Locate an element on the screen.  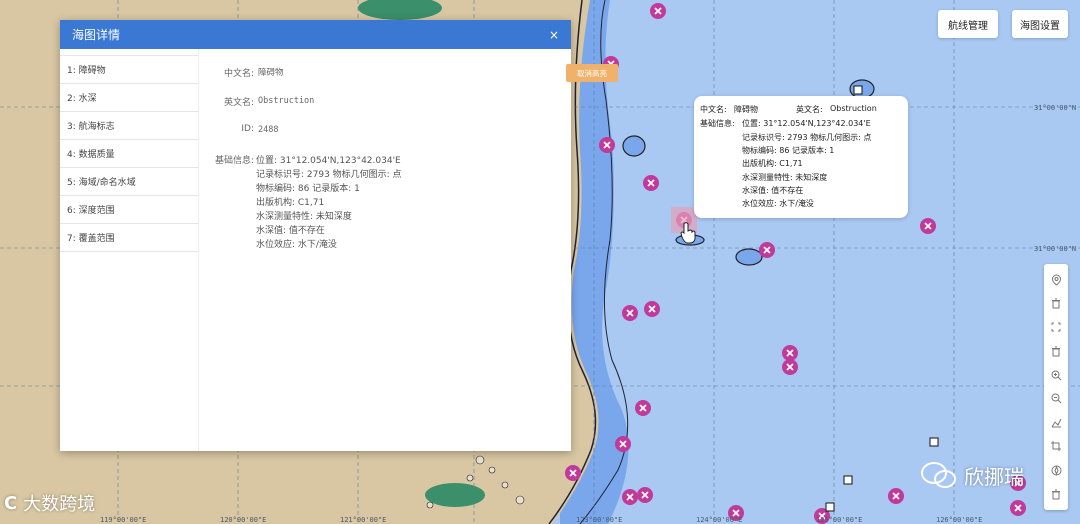
tooltip-en-name: Obstruction is located at coordinates (853, 108).